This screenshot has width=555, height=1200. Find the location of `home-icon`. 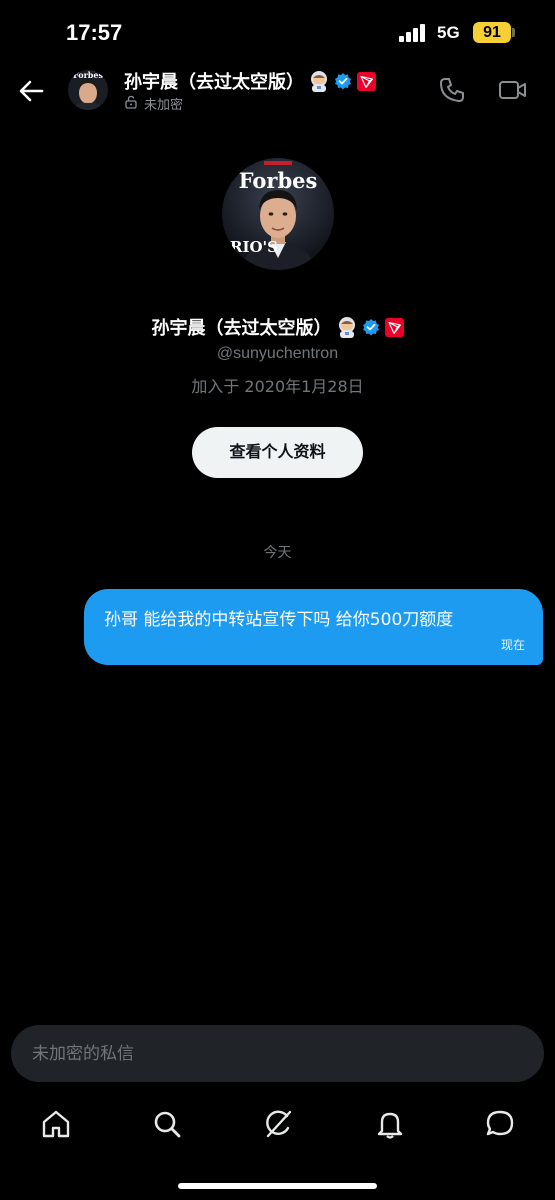

home-icon is located at coordinates (56, 1124).